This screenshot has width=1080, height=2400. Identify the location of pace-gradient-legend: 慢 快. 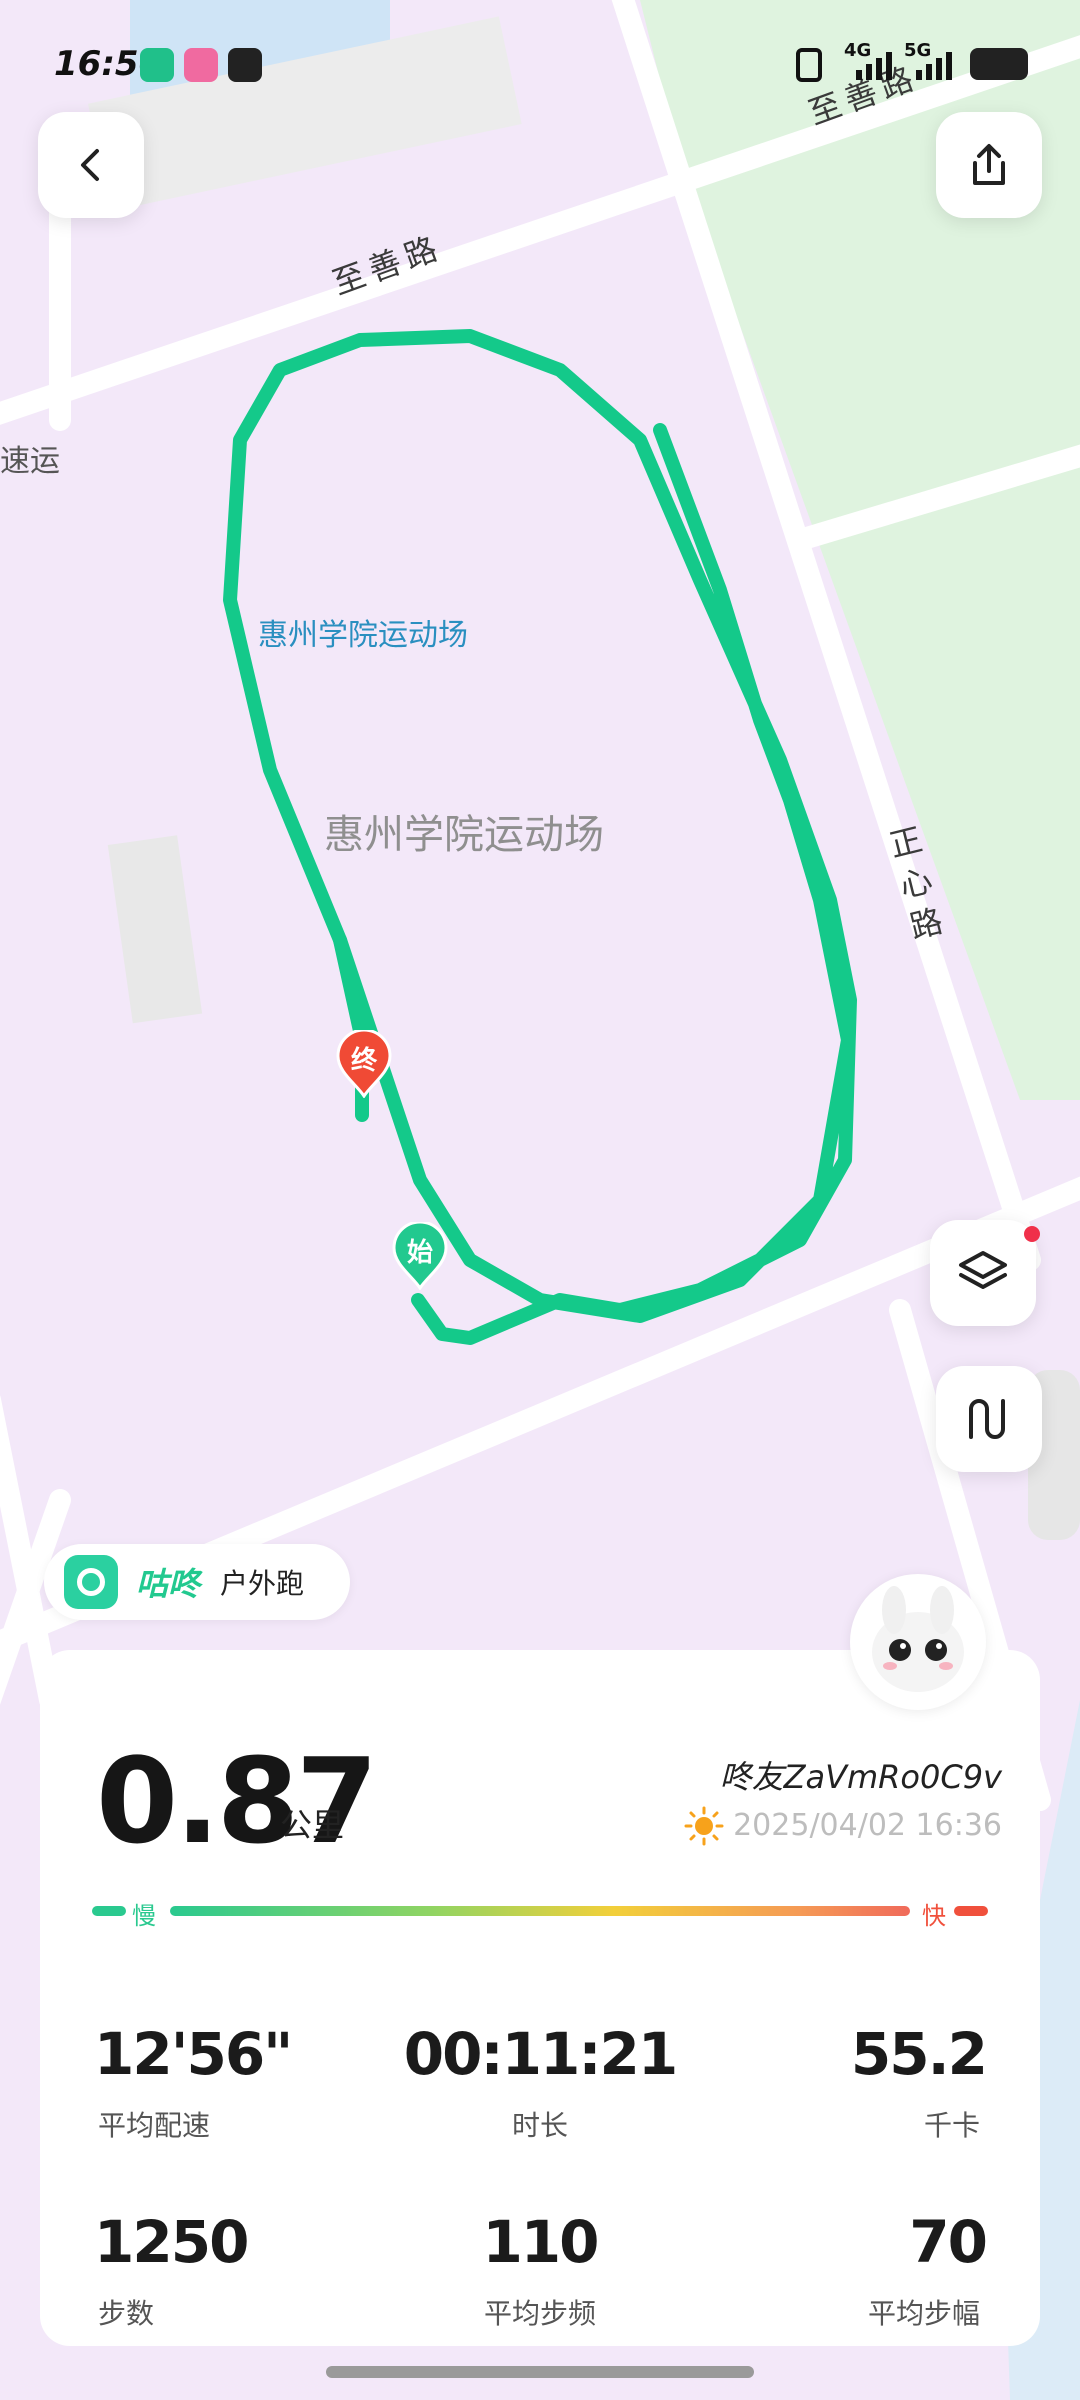
(540, 1913).